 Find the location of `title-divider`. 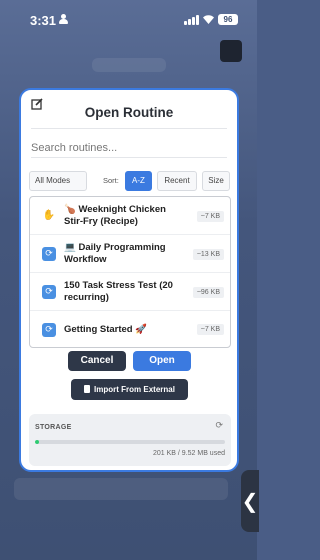

title-divider is located at coordinates (129, 128).